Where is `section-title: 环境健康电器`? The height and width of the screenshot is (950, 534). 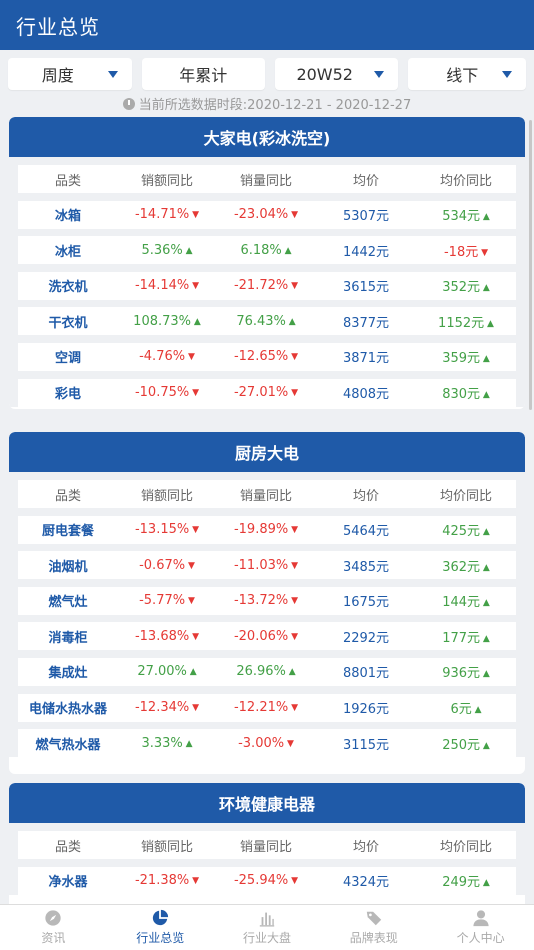
section-title: 环境健康电器 is located at coordinates (267, 803).